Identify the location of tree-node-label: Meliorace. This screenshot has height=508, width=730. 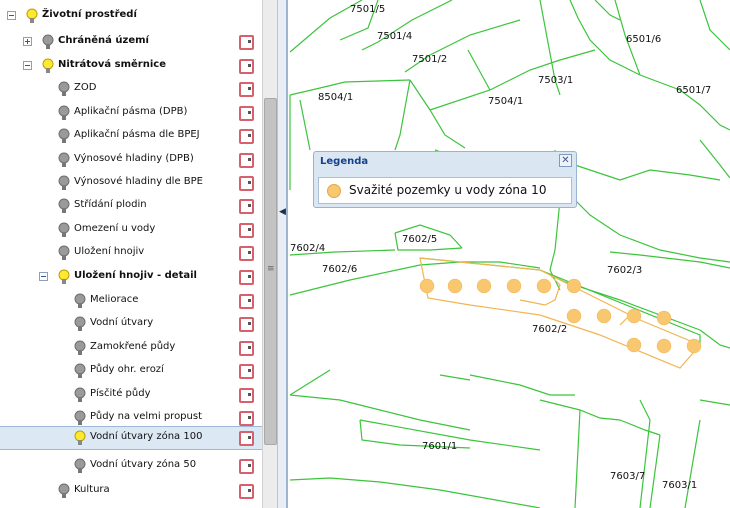
(114, 299).